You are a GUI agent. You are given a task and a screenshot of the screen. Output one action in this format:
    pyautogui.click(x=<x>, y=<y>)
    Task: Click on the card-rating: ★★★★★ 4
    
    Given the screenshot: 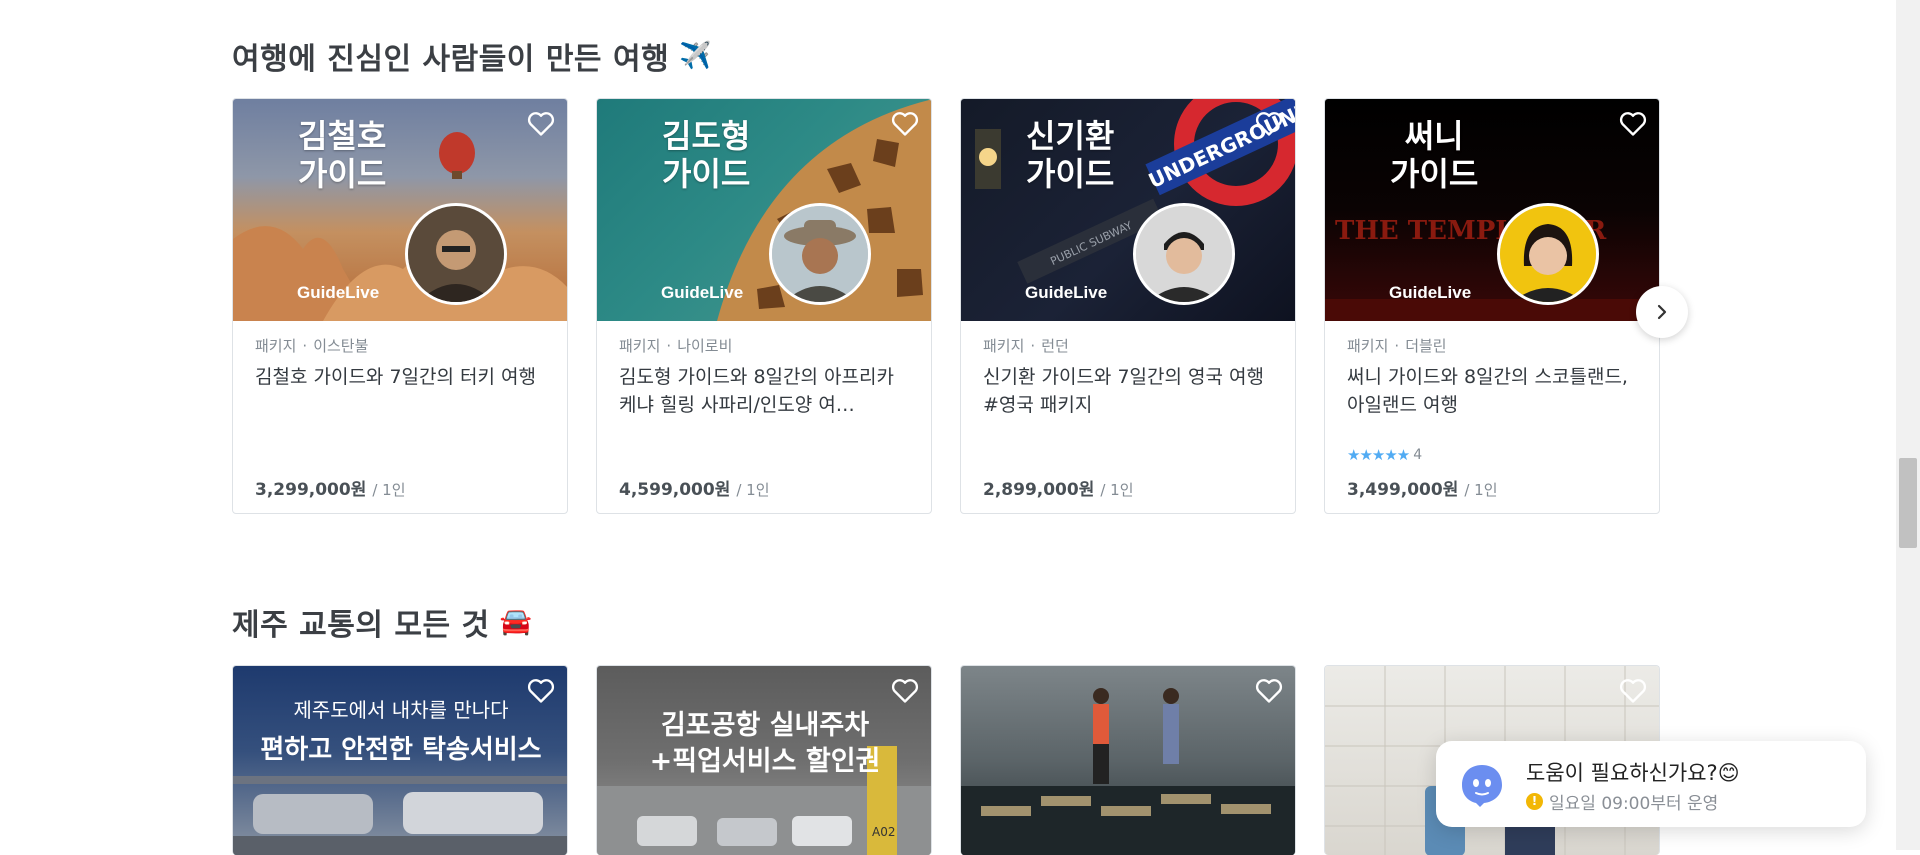 What is the action you would take?
    pyautogui.click(x=1385, y=455)
    